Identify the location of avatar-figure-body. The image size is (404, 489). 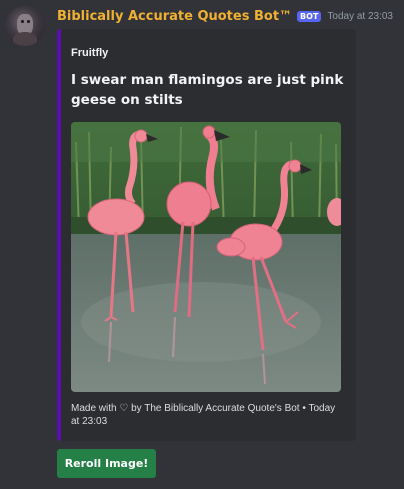
(25, 39).